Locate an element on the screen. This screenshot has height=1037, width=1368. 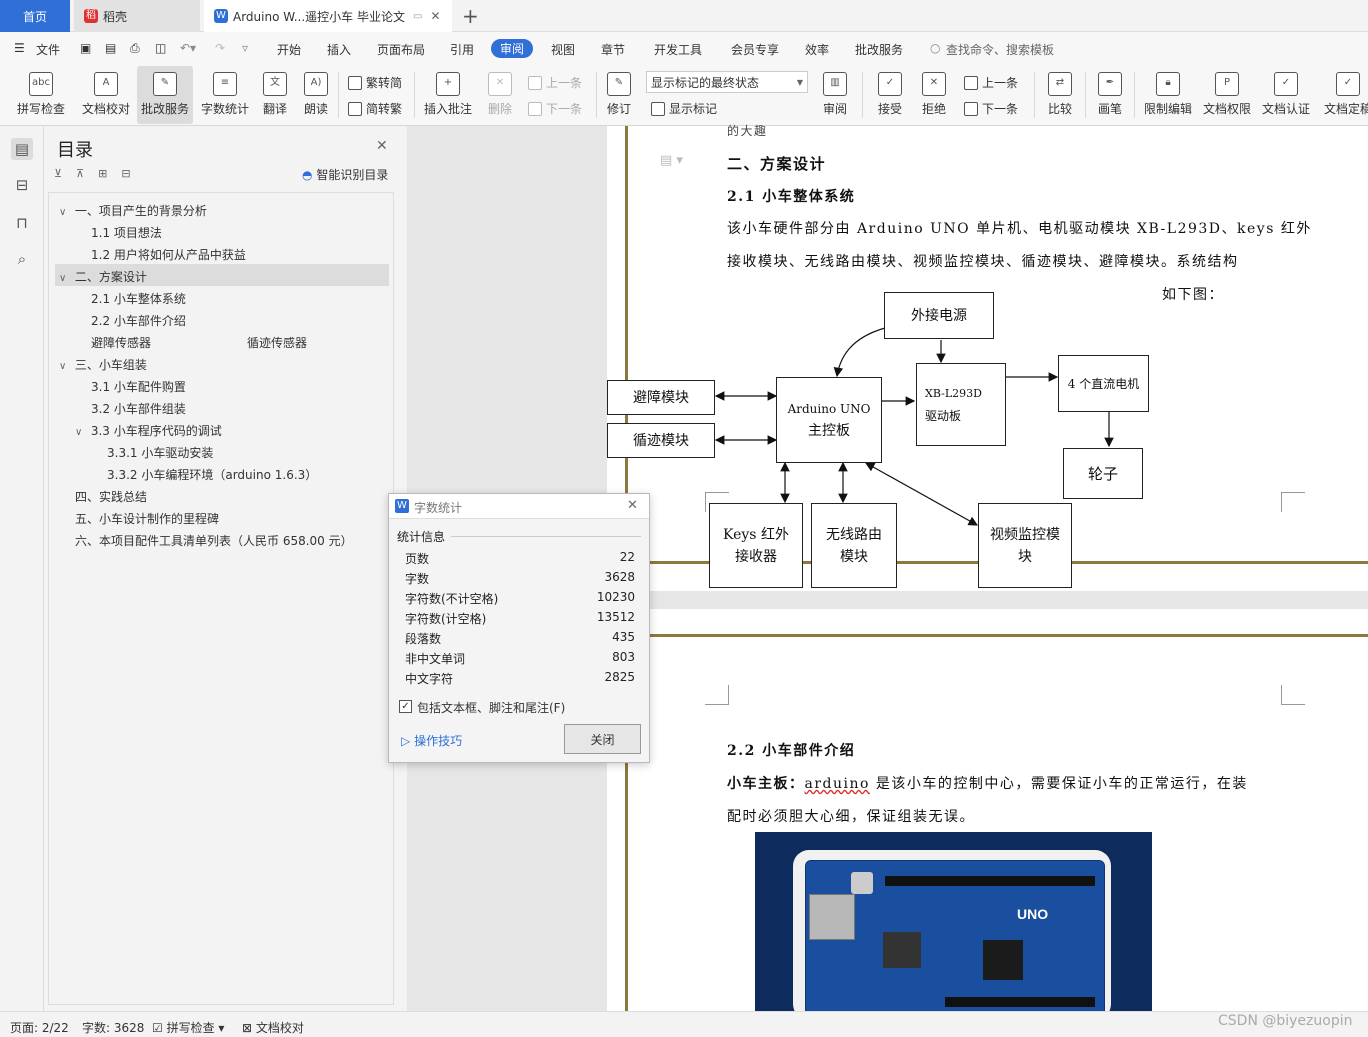
diagram-box-wifi: 无线路由 模块 is located at coordinates (854, 545).